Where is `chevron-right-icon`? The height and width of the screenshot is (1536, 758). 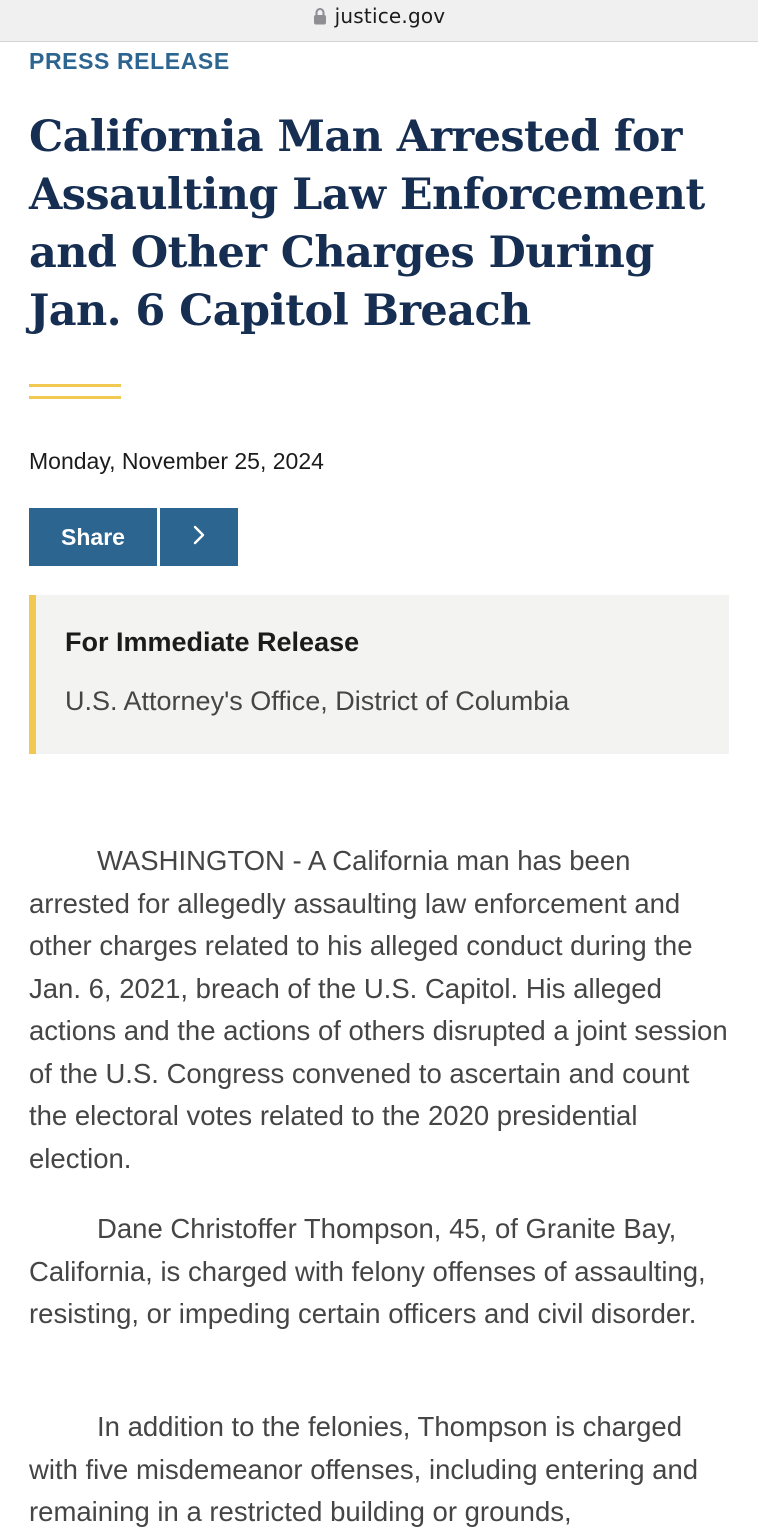
chevron-right-icon is located at coordinates (199, 537).